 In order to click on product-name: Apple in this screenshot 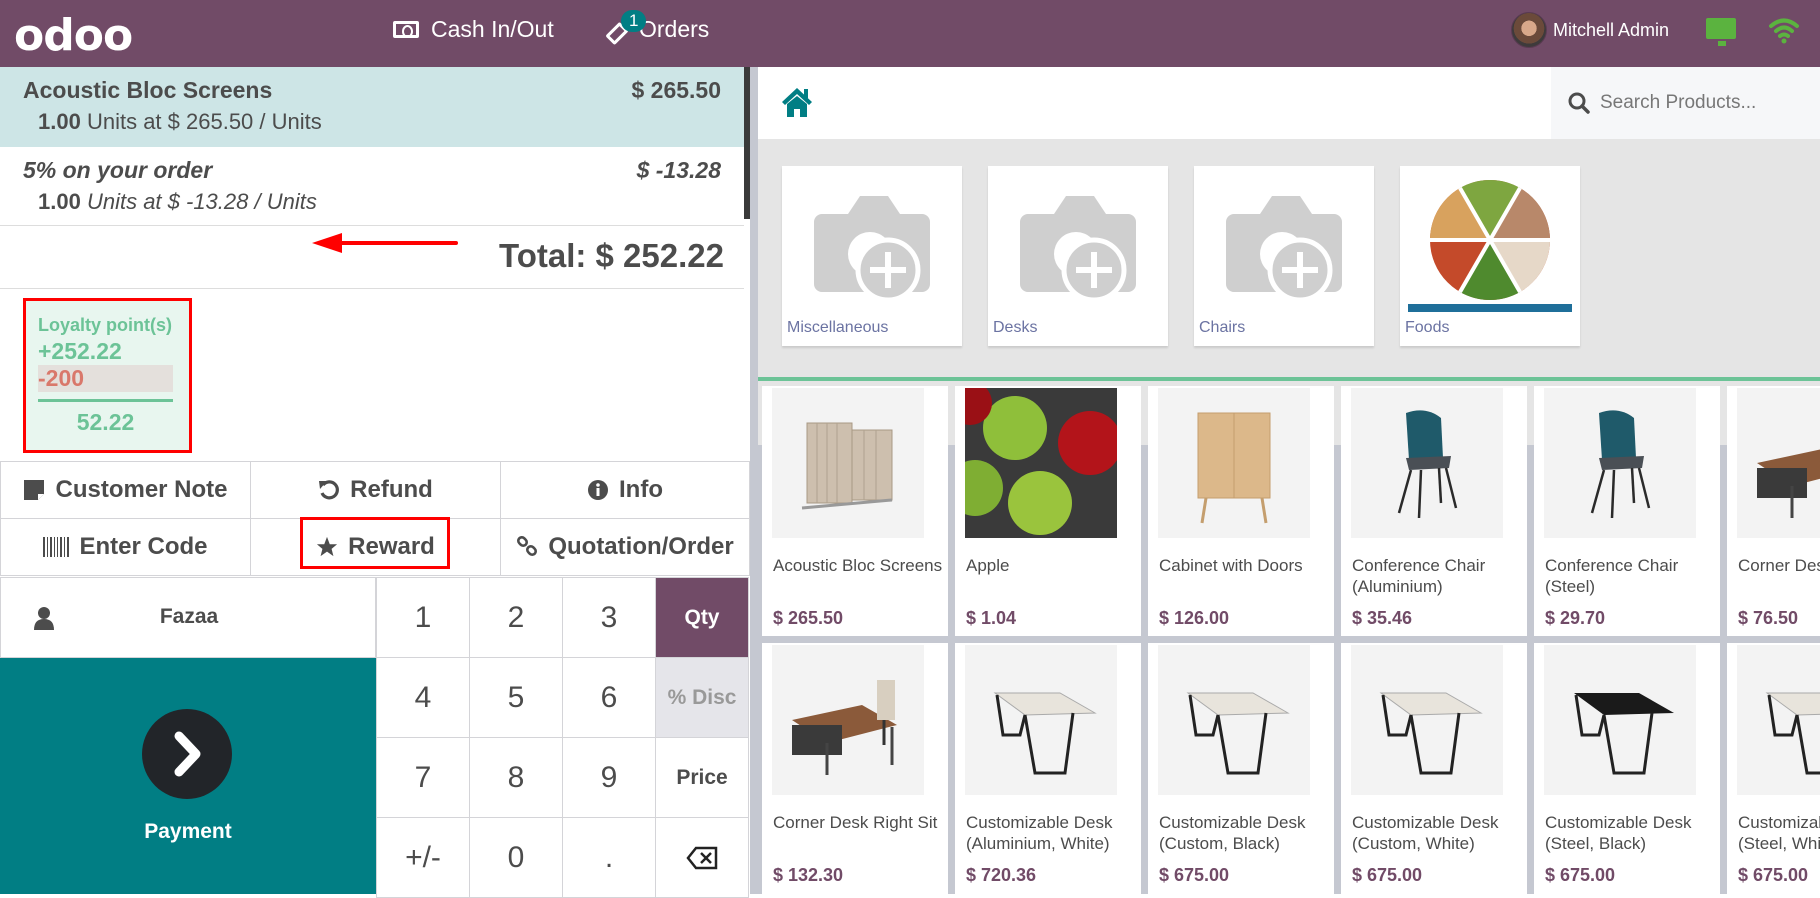, I will do `click(988, 565)`.